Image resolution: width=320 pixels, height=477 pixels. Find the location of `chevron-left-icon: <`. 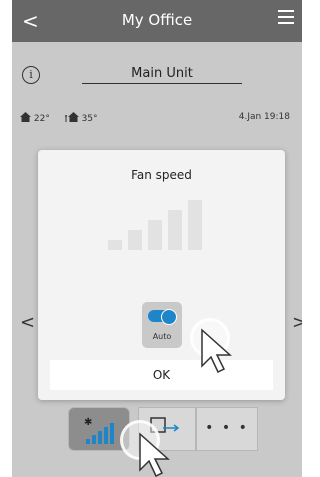

chevron-left-icon: < is located at coordinates (27, 322).